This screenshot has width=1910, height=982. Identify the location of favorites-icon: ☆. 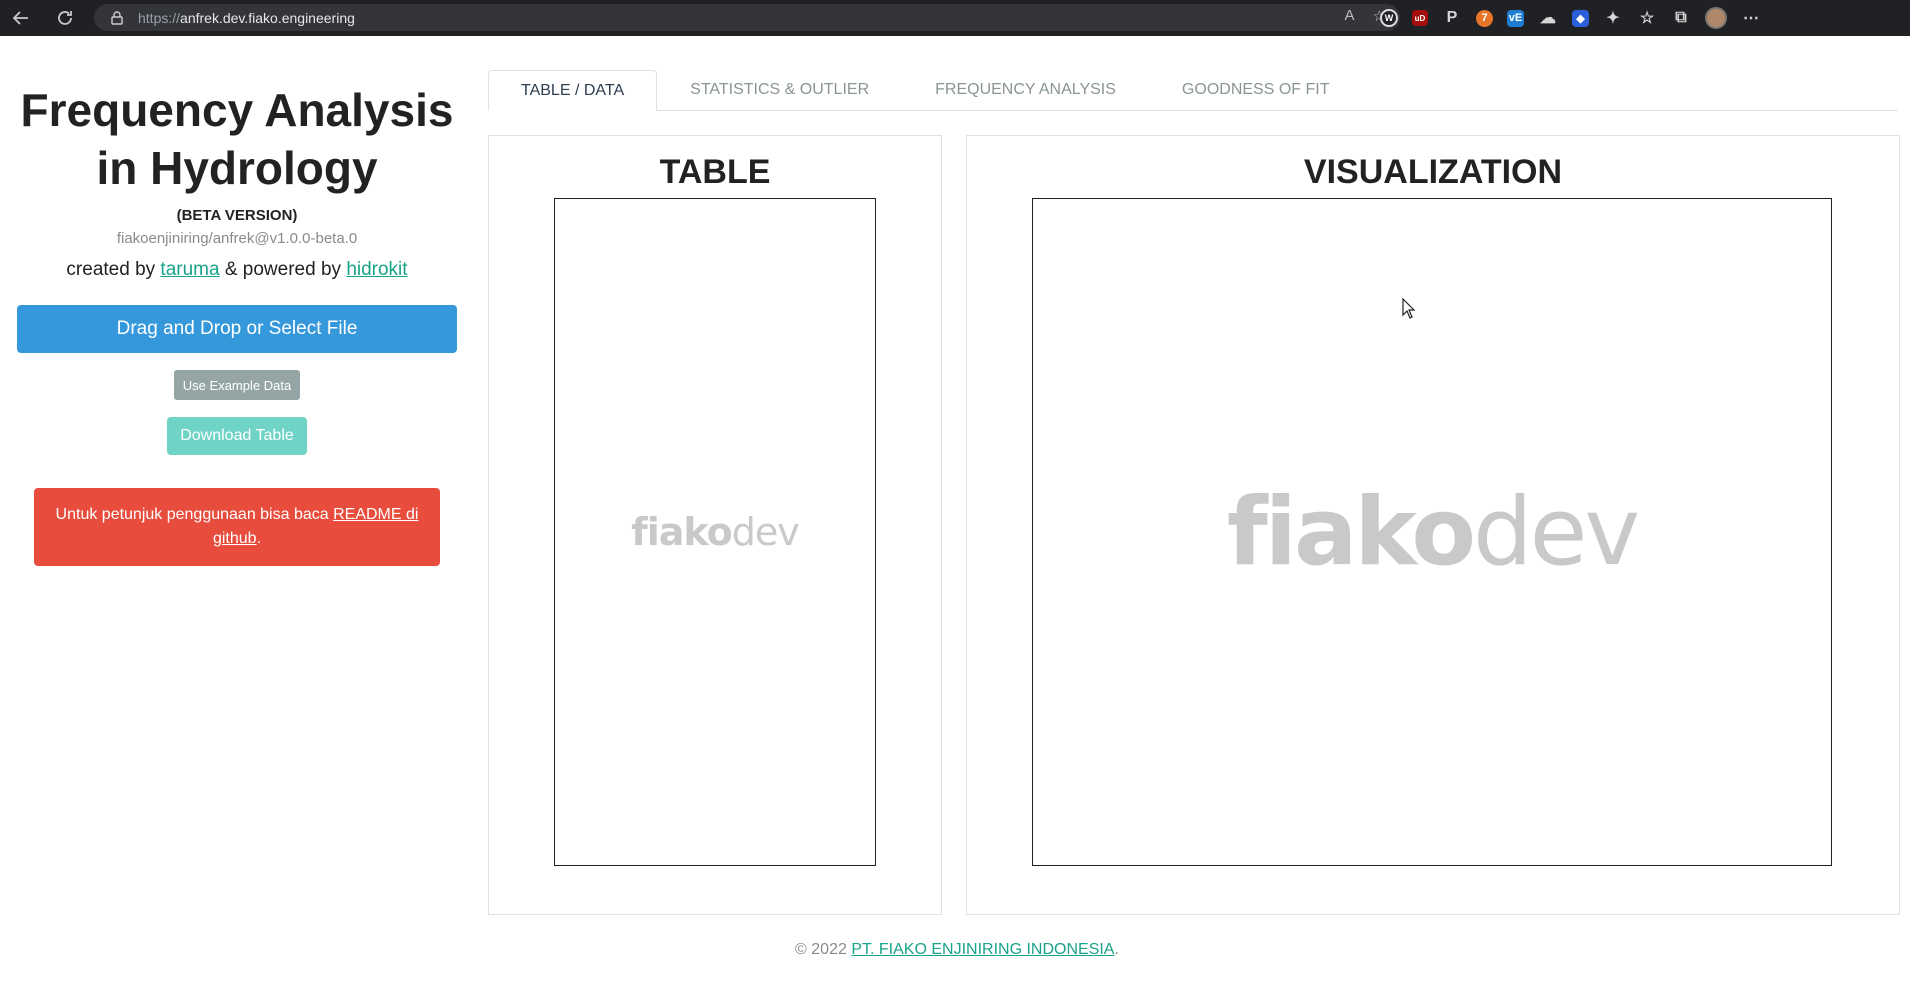
(1647, 18).